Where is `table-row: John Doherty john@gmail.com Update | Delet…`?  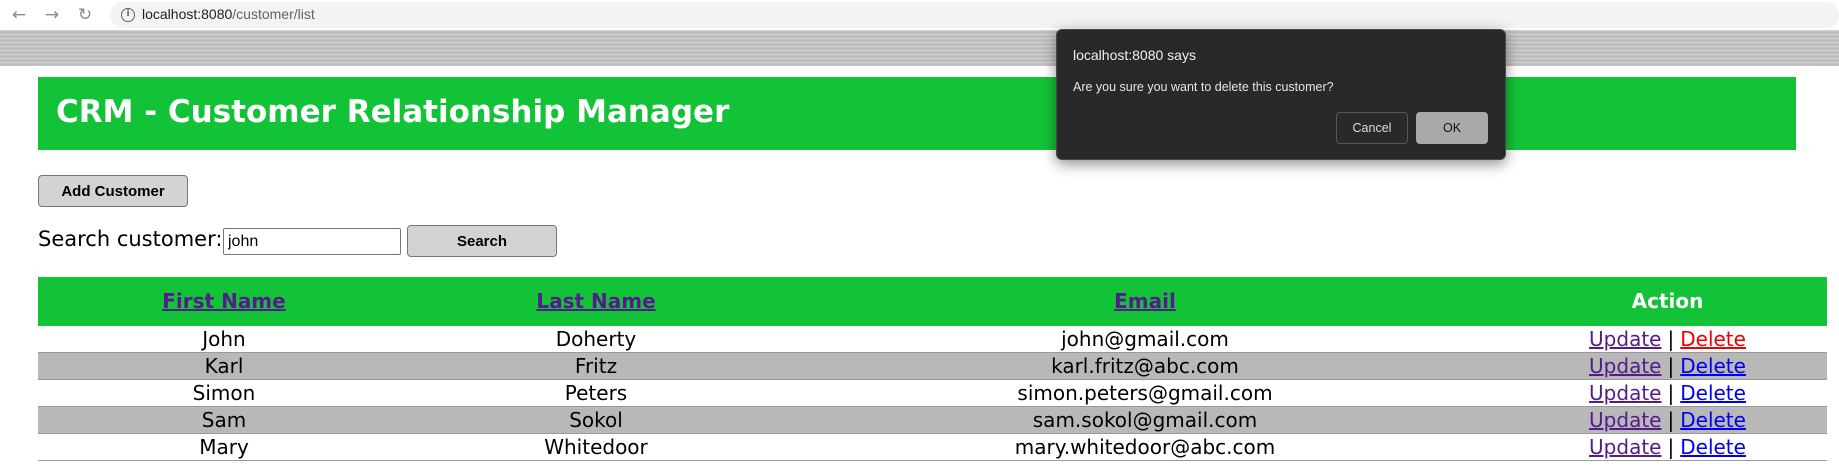 table-row: John Doherty john@gmail.com Update | Delet… is located at coordinates (932, 339).